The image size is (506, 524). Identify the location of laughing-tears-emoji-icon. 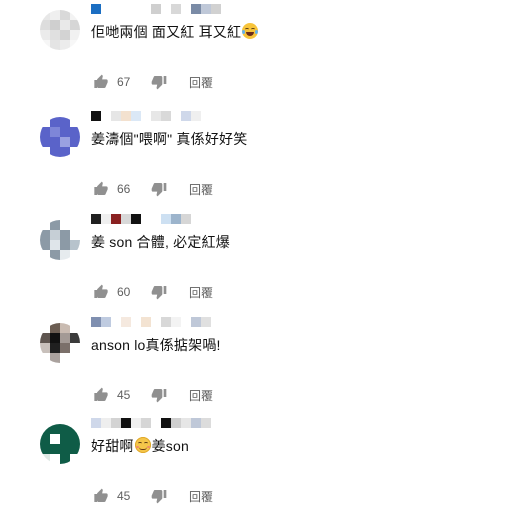
(250, 31).